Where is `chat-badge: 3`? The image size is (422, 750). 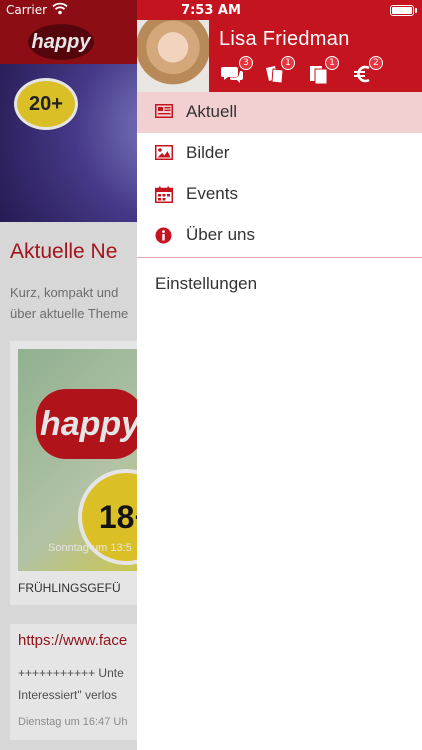 chat-badge: 3 is located at coordinates (246, 63).